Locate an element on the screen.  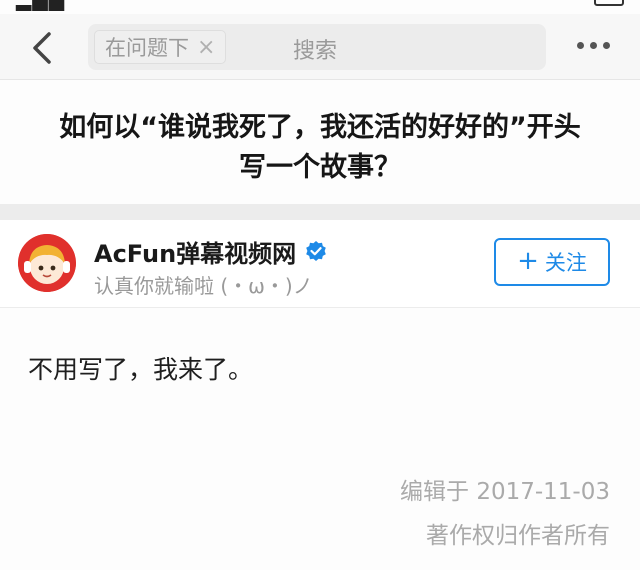
status-bar: ▂▄▆ is located at coordinates (320, 6).